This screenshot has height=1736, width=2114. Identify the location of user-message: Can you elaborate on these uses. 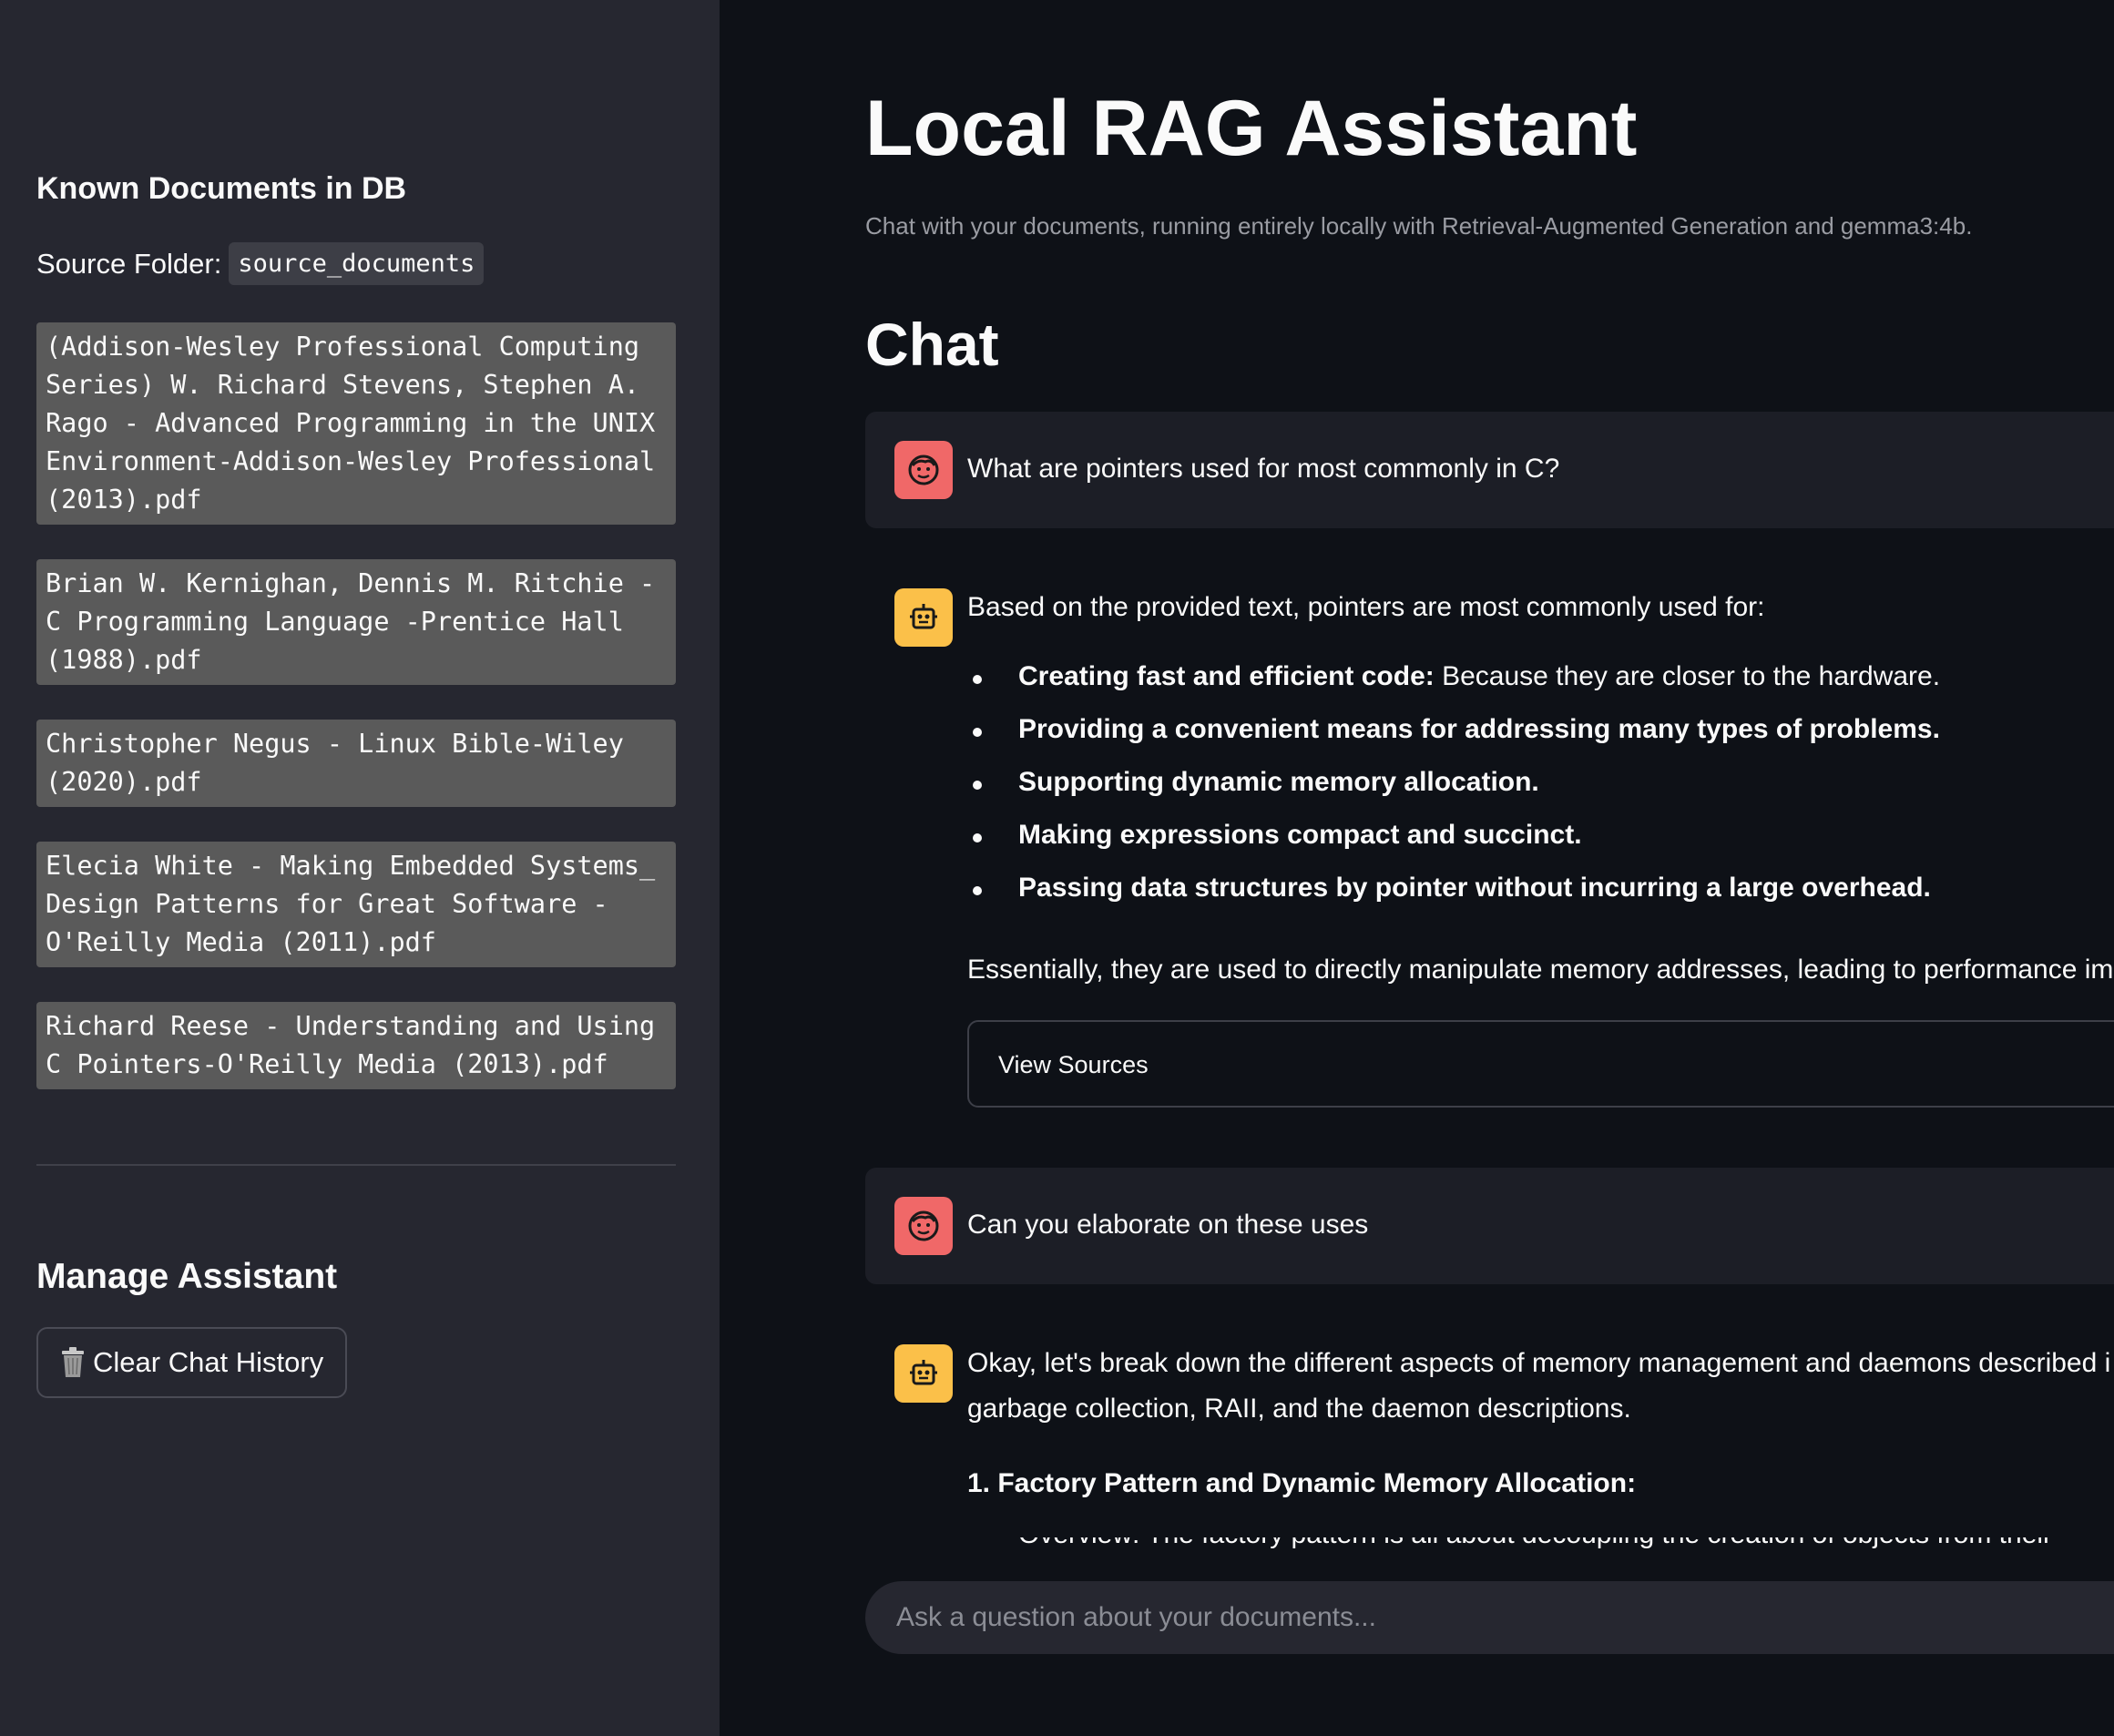
(1490, 1226).